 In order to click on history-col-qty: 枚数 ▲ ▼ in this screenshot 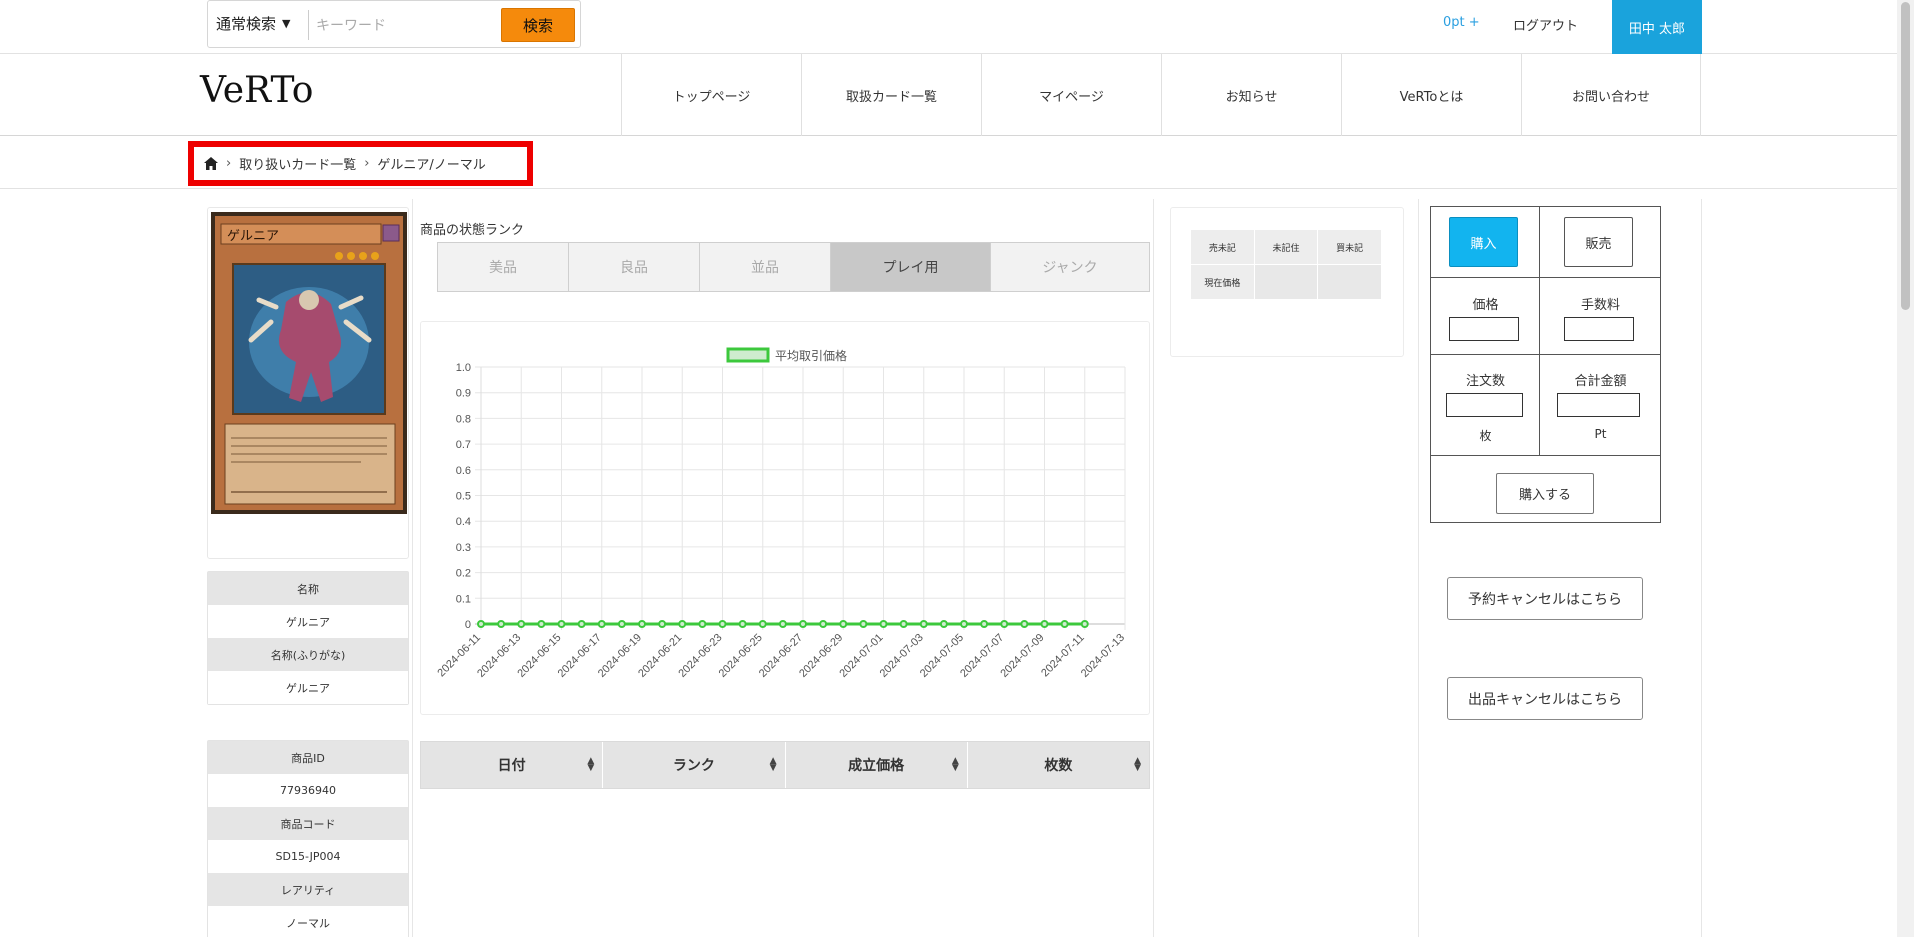, I will do `click(1058, 765)`.